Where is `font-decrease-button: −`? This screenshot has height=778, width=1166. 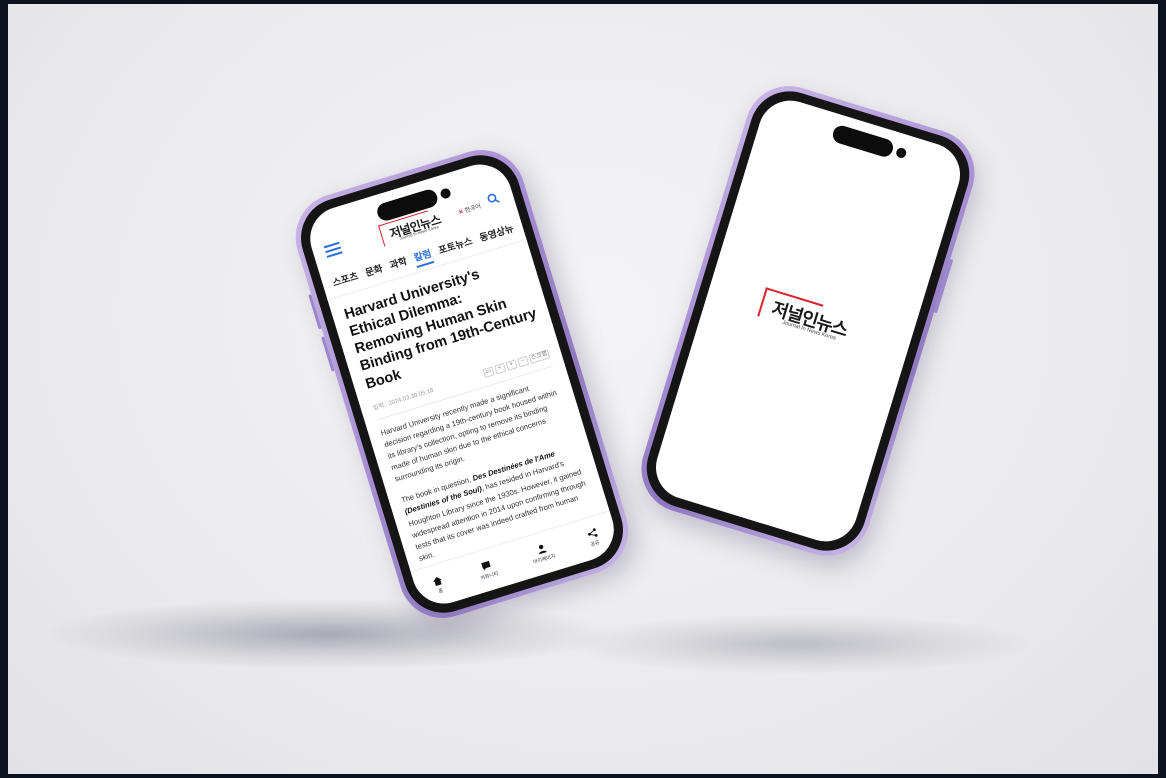 font-decrease-button: − is located at coordinates (523, 361).